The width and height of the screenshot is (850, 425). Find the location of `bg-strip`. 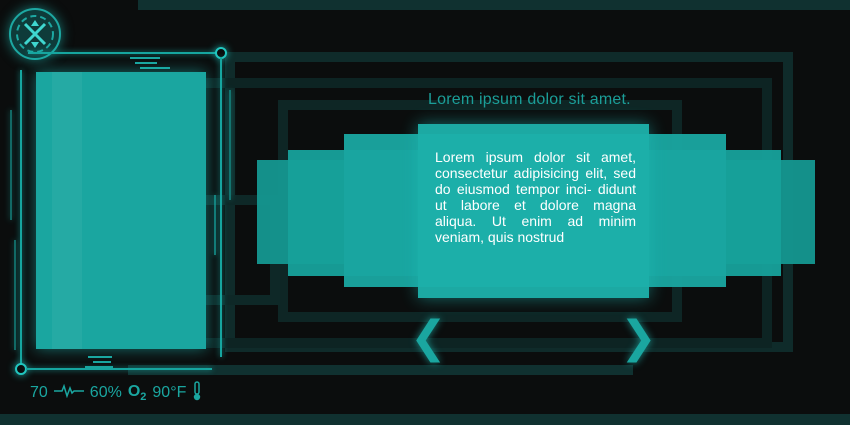

bg-strip is located at coordinates (380, 370).